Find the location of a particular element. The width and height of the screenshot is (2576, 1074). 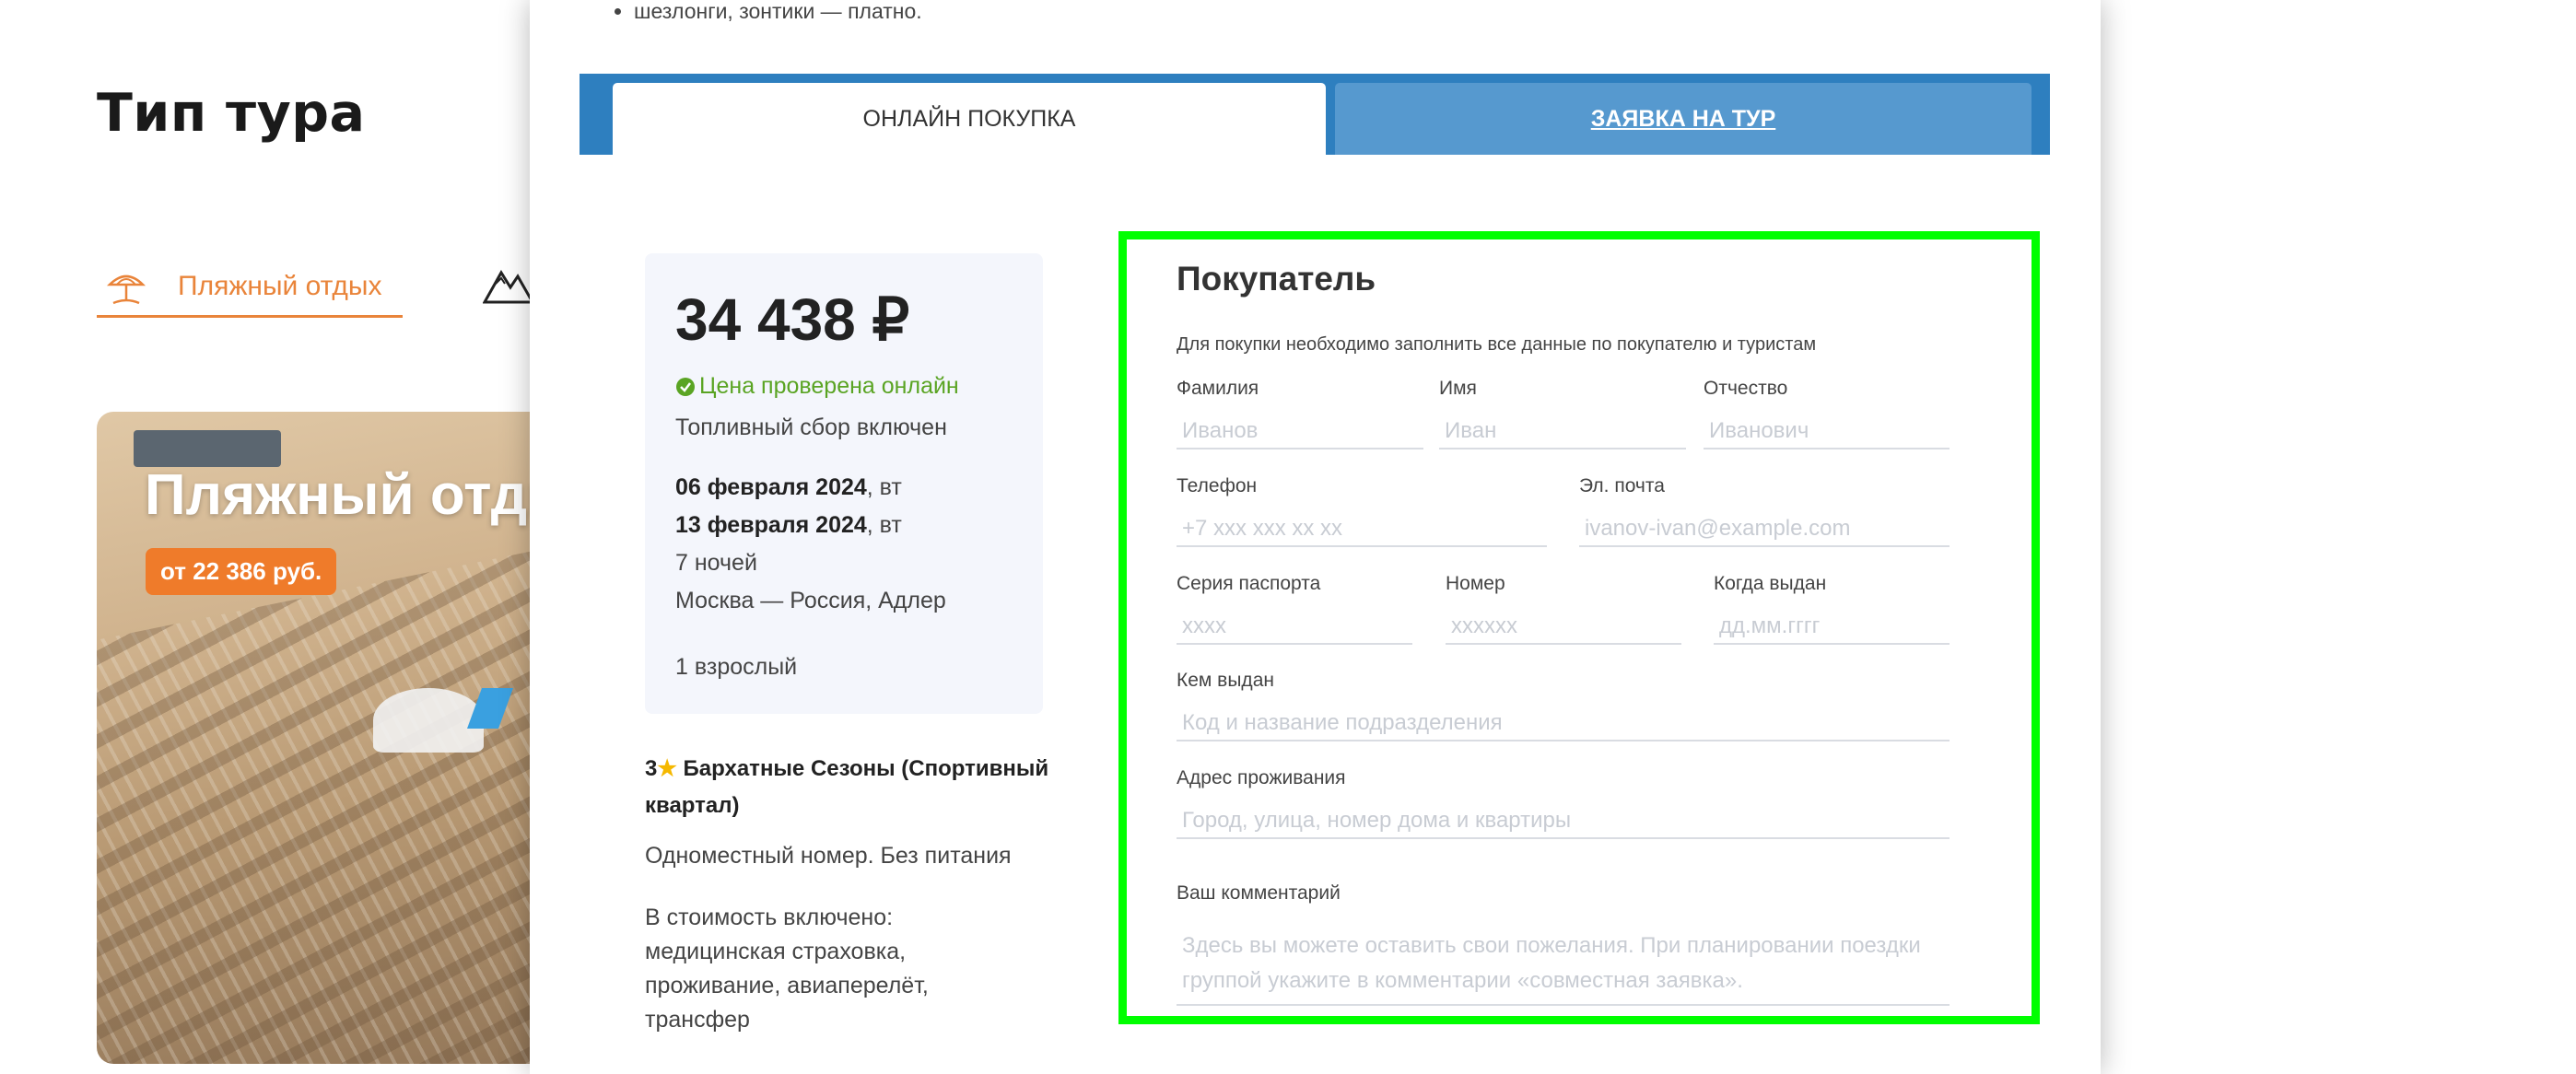

tour-price: 34 438 ₽ is located at coordinates (792, 319).